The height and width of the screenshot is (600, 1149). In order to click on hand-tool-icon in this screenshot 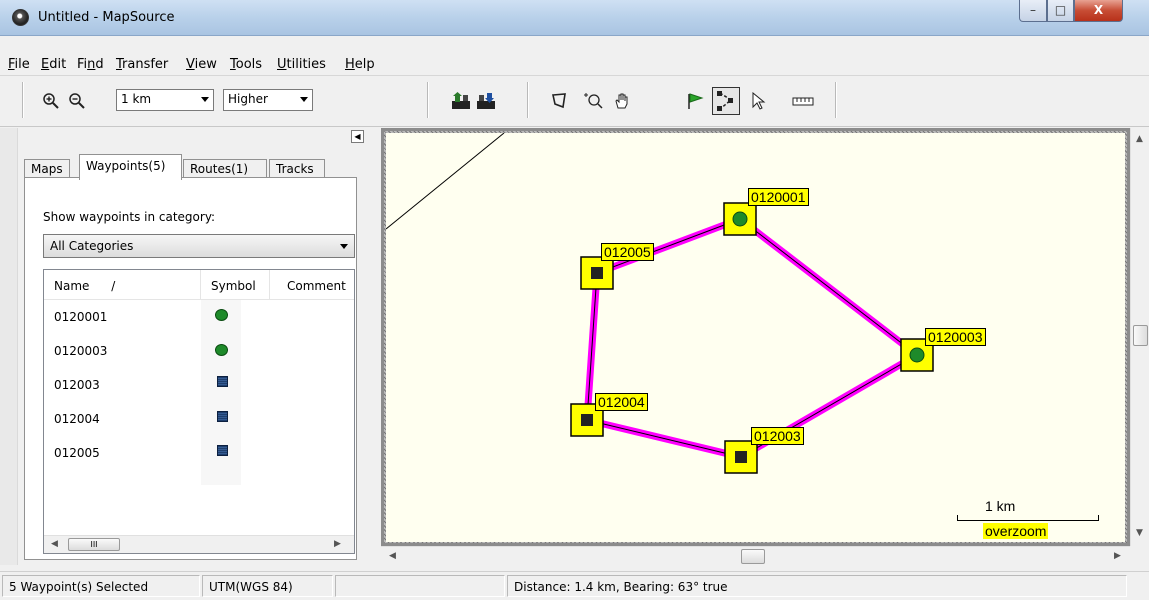, I will do `click(622, 101)`.